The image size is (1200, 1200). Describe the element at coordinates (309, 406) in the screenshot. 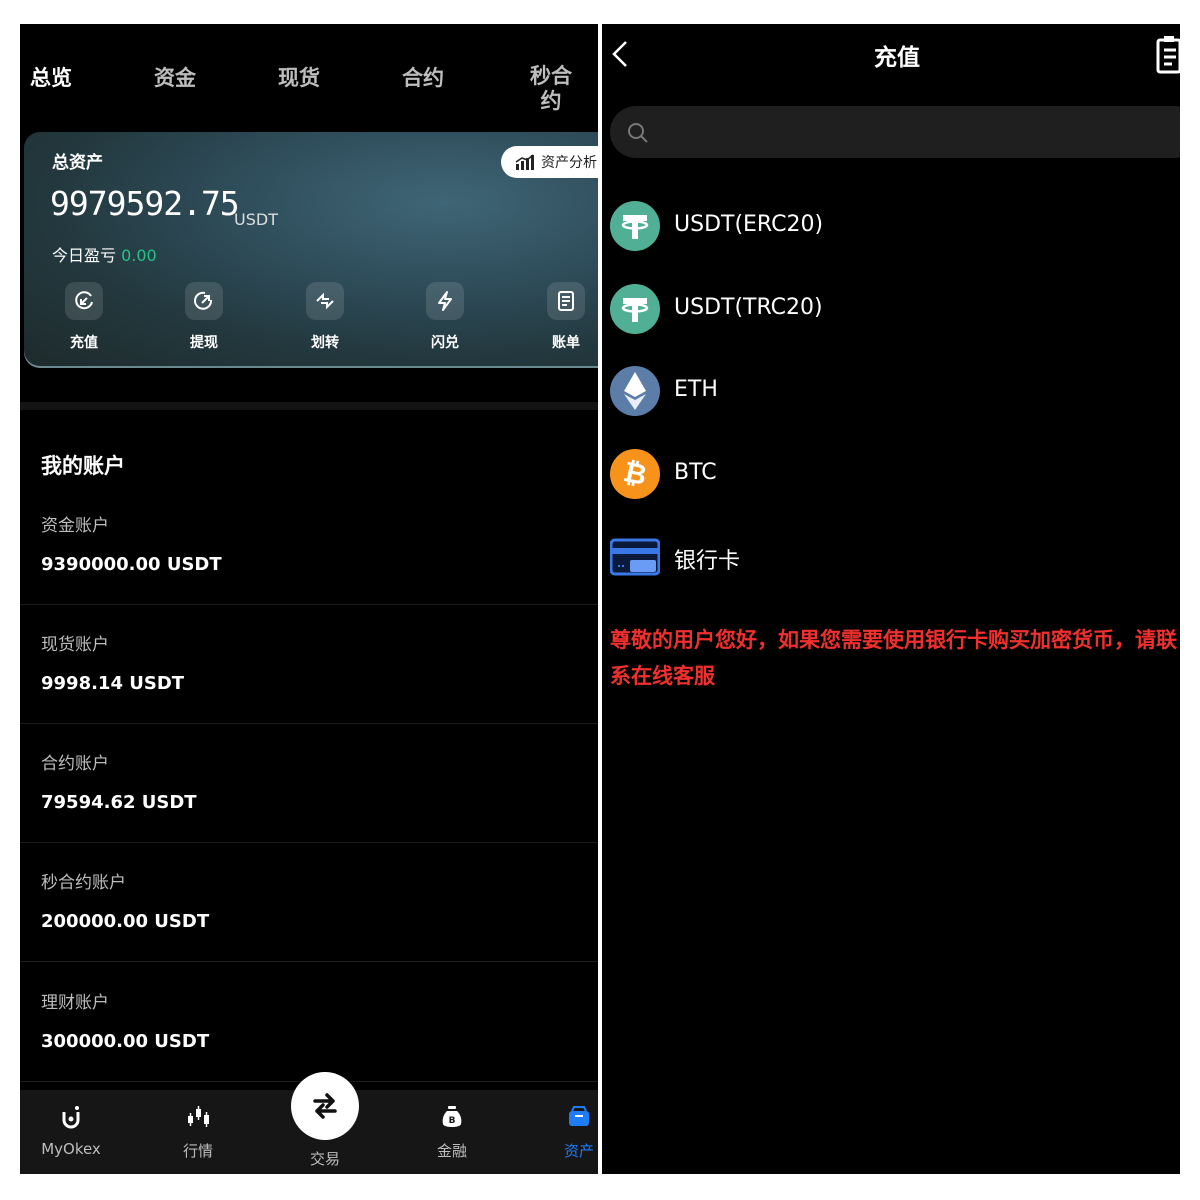

I see `section-divider` at that location.